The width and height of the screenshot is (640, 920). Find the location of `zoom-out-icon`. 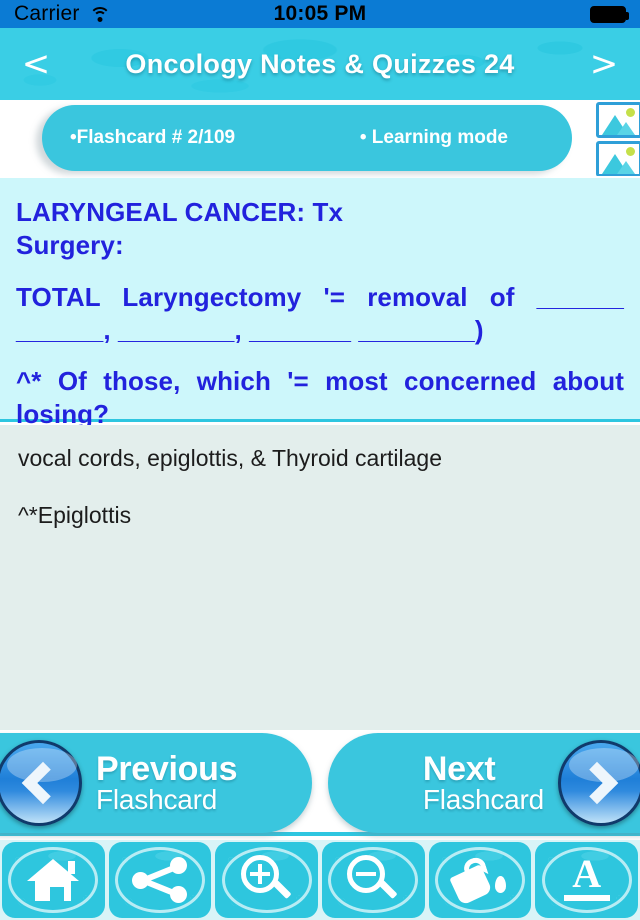

zoom-out-icon is located at coordinates (373, 880).